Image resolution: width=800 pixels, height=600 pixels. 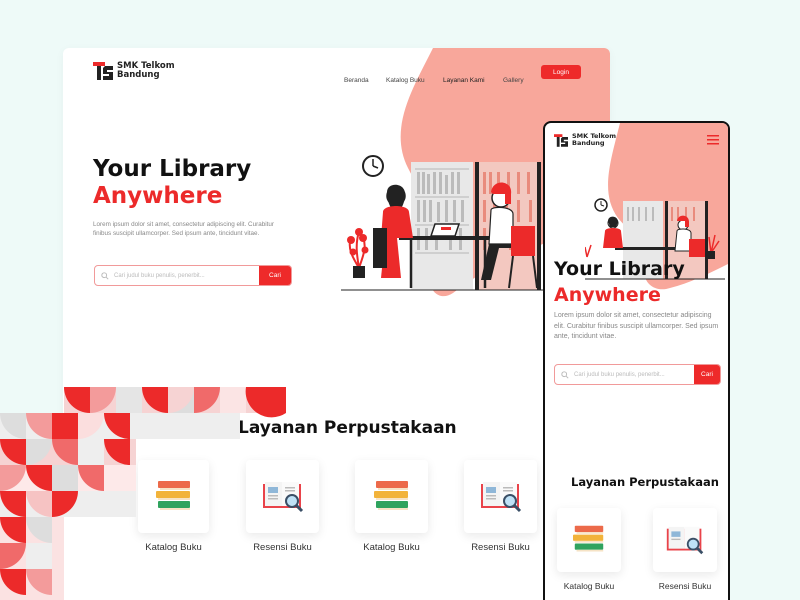 What do you see at coordinates (405, 78) in the screenshot?
I see `nav-katalog-buku: Katalog Buku` at bounding box center [405, 78].